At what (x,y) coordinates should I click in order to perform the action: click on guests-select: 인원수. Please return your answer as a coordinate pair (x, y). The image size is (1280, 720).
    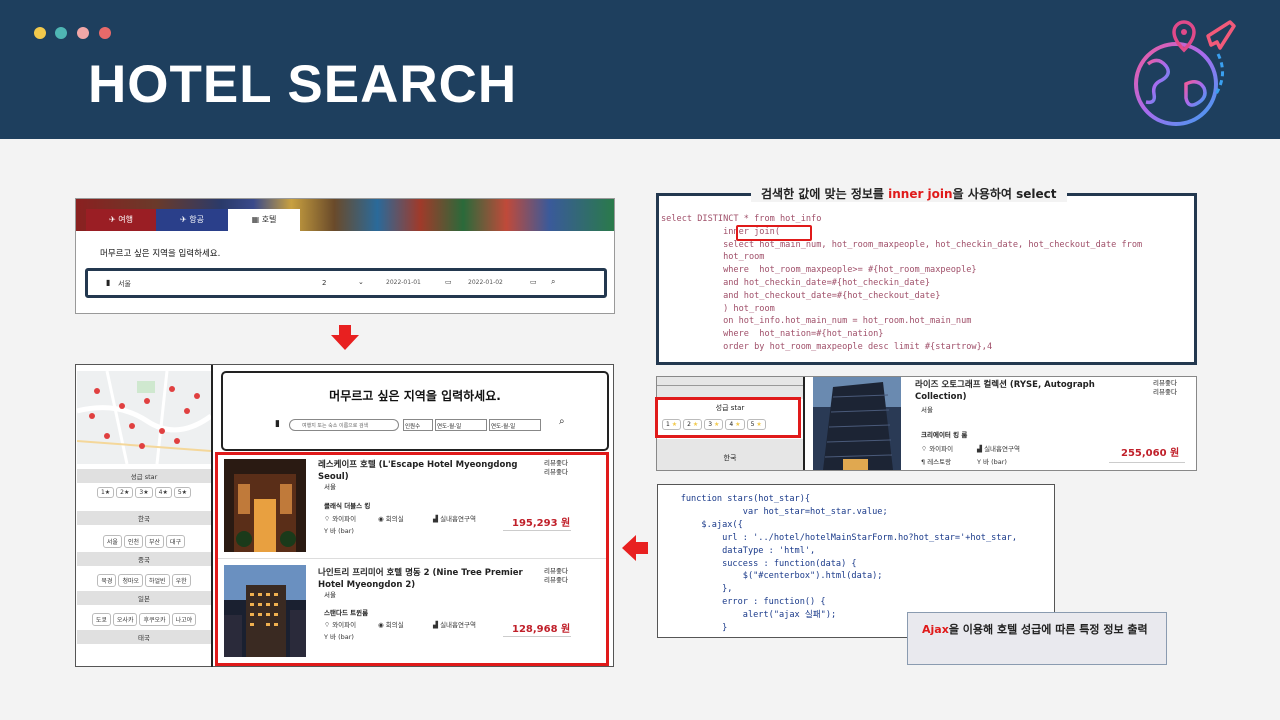
    Looking at the image, I should click on (418, 425).